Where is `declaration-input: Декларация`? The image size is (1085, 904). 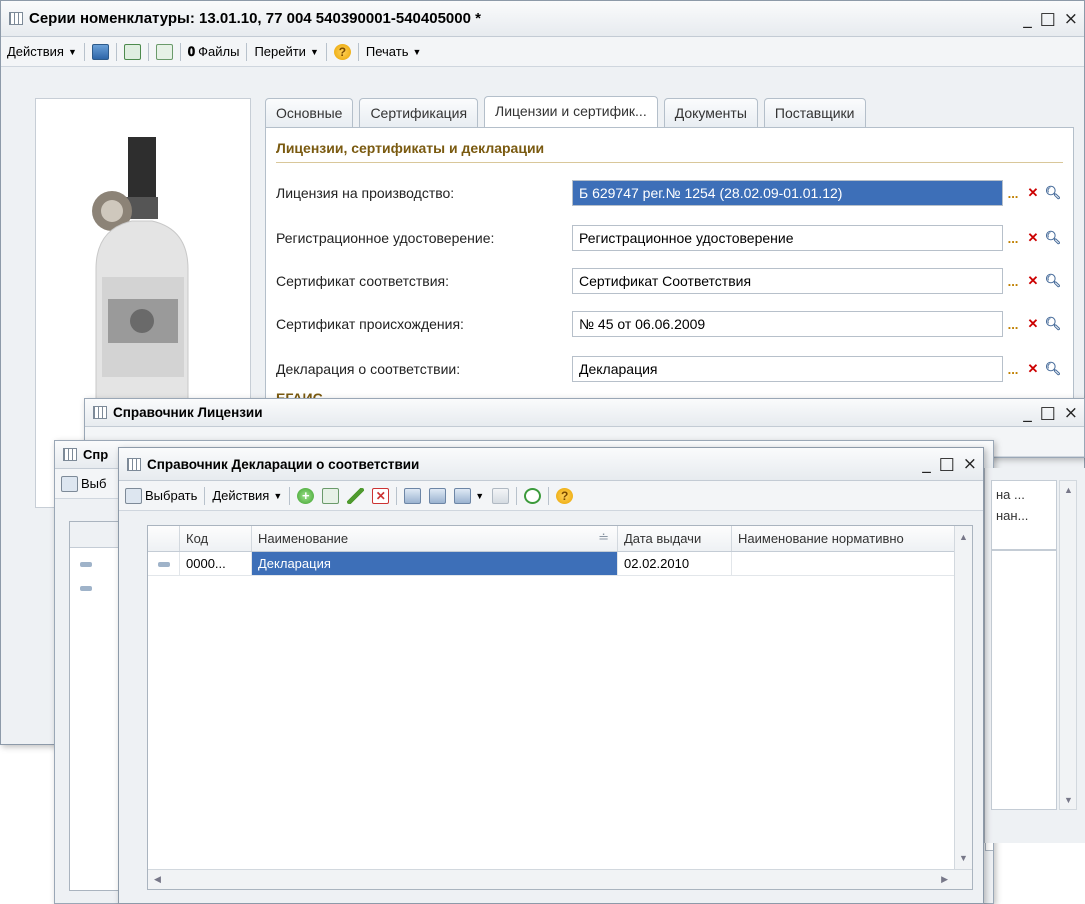
declaration-input: Декларация is located at coordinates (787, 369).